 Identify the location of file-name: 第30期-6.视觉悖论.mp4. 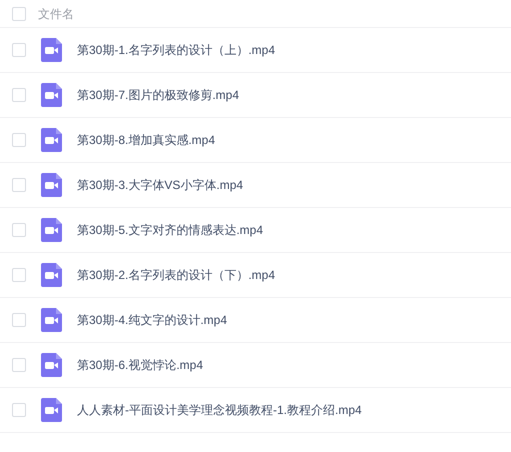
(140, 365).